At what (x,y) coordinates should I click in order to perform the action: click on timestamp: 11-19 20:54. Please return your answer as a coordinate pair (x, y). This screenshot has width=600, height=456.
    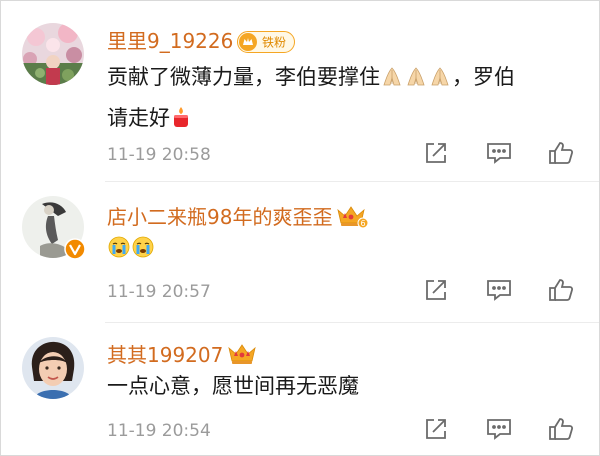
    Looking at the image, I should click on (159, 431).